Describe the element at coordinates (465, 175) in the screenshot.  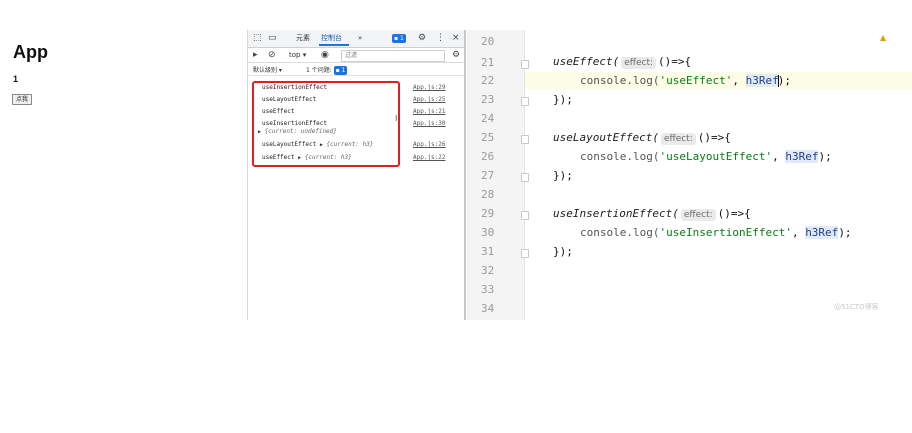
I see `pane-divider` at that location.